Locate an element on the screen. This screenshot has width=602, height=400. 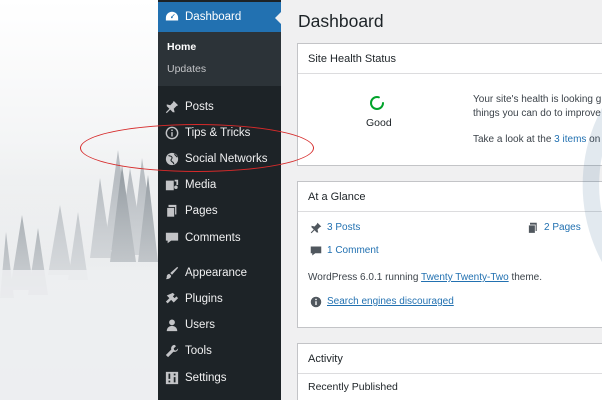
activity-panel: Activity Recently Published is located at coordinates (449, 371).